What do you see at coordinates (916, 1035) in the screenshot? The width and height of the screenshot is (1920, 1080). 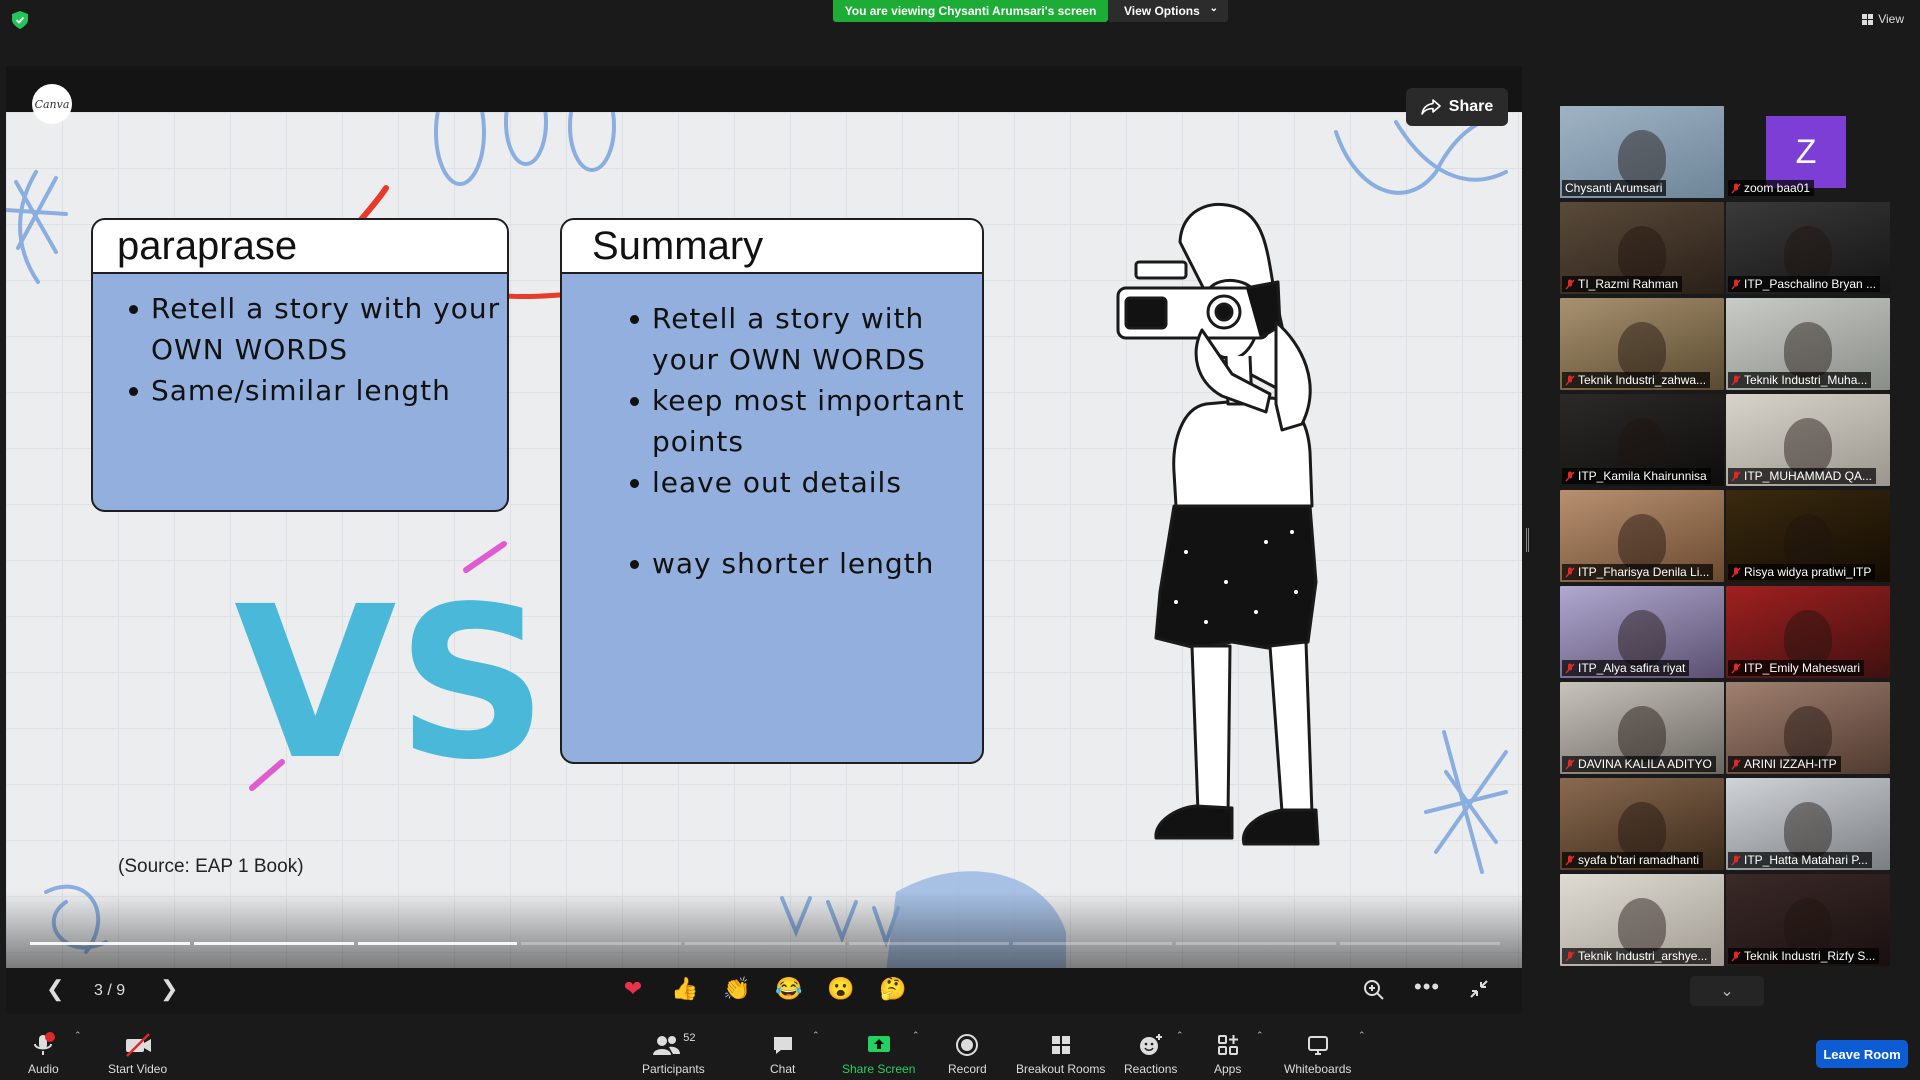 I see `share-screen-caret-icon: ⌃` at bounding box center [916, 1035].